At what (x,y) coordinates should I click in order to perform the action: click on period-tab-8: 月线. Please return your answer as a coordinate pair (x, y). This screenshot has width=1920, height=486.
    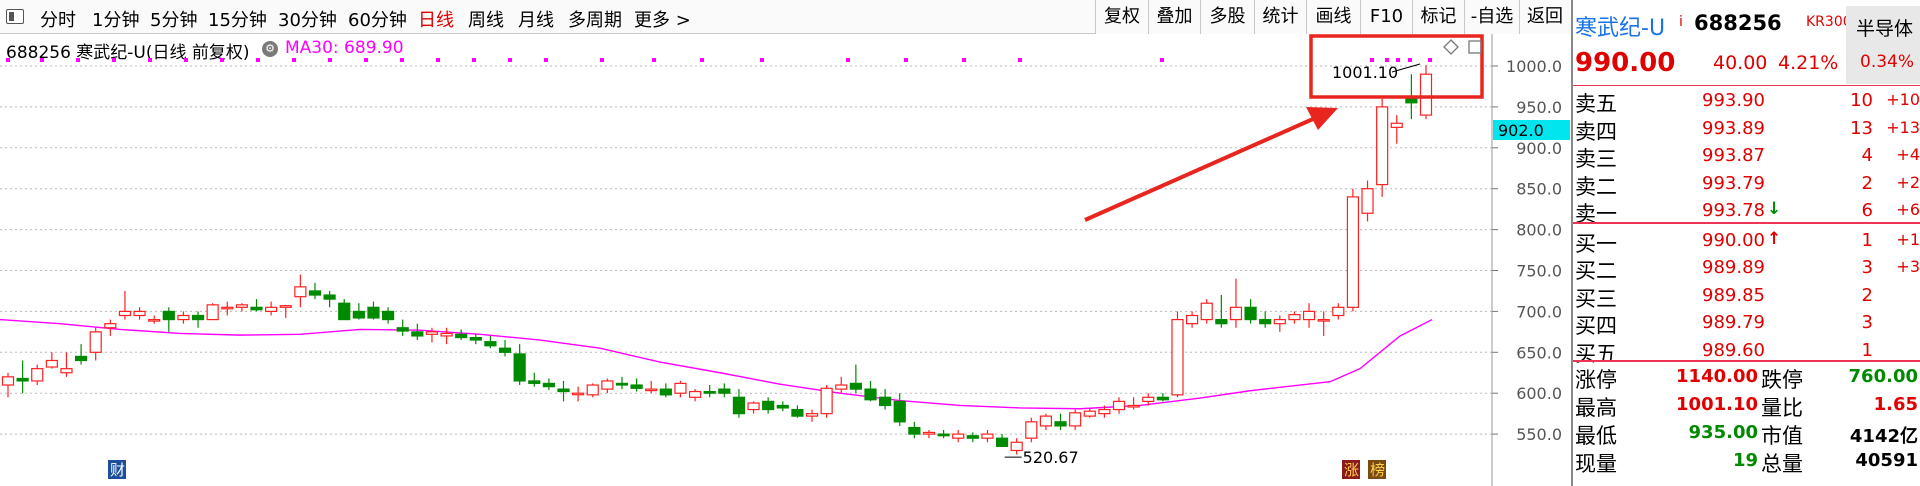
    Looking at the image, I should click on (536, 19).